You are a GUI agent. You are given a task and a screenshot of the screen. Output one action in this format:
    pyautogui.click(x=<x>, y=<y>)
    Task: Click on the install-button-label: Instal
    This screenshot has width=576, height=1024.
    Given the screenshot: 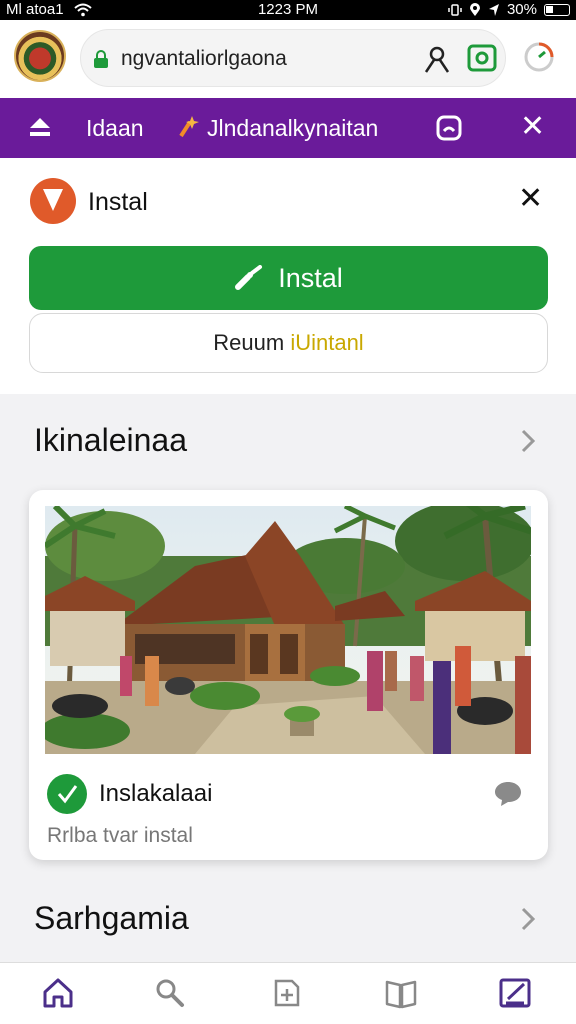 What is the action you would take?
    pyautogui.click(x=310, y=277)
    